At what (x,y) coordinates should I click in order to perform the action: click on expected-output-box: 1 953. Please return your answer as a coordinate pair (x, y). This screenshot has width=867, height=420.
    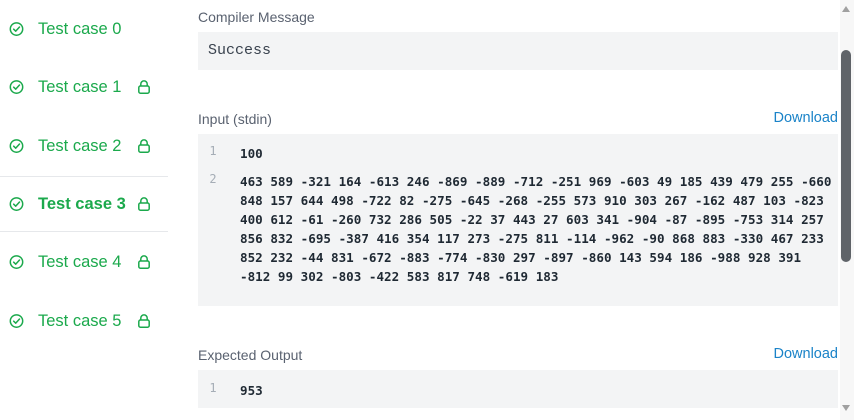
    Looking at the image, I should click on (518, 389).